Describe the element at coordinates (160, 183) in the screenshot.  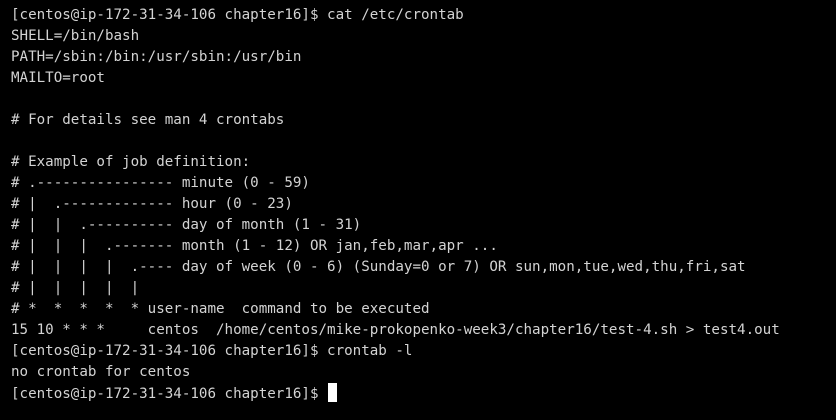
I see `terminal-line: # .---------------- minute (0 - 59)` at that location.